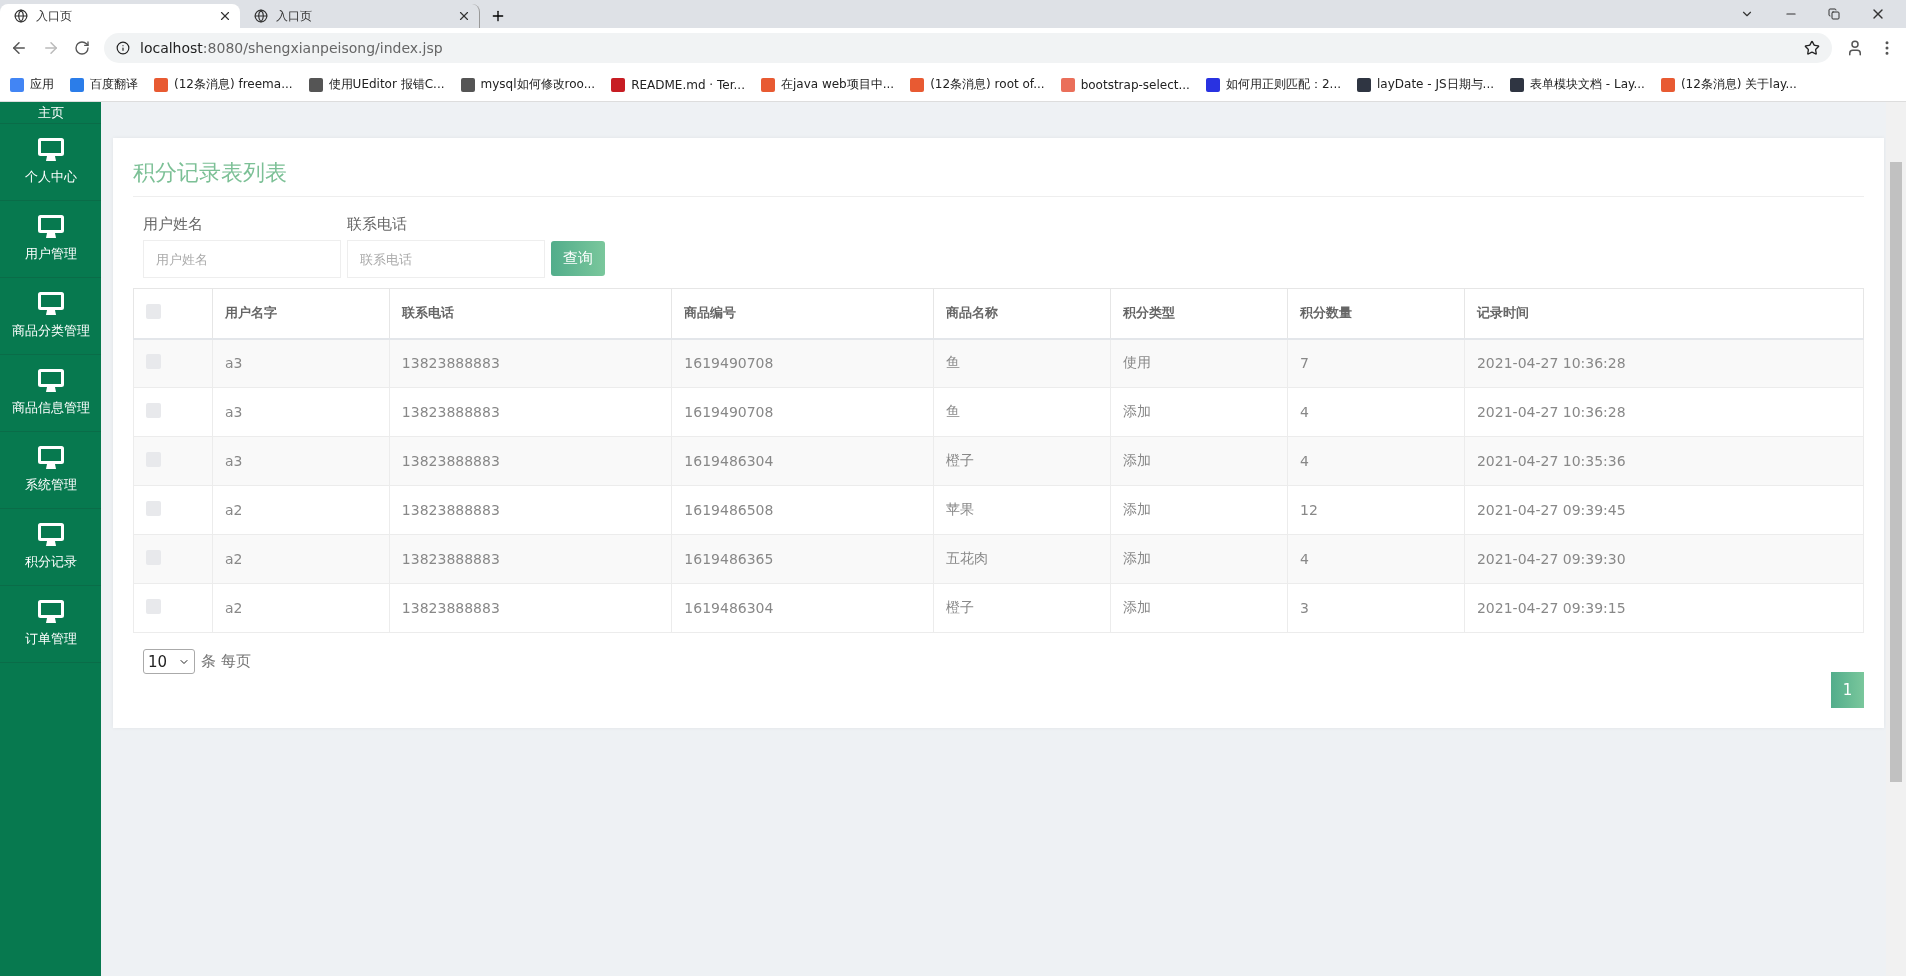  Describe the element at coordinates (377, 224) in the screenshot. I see `field-label: 联系电话` at that location.